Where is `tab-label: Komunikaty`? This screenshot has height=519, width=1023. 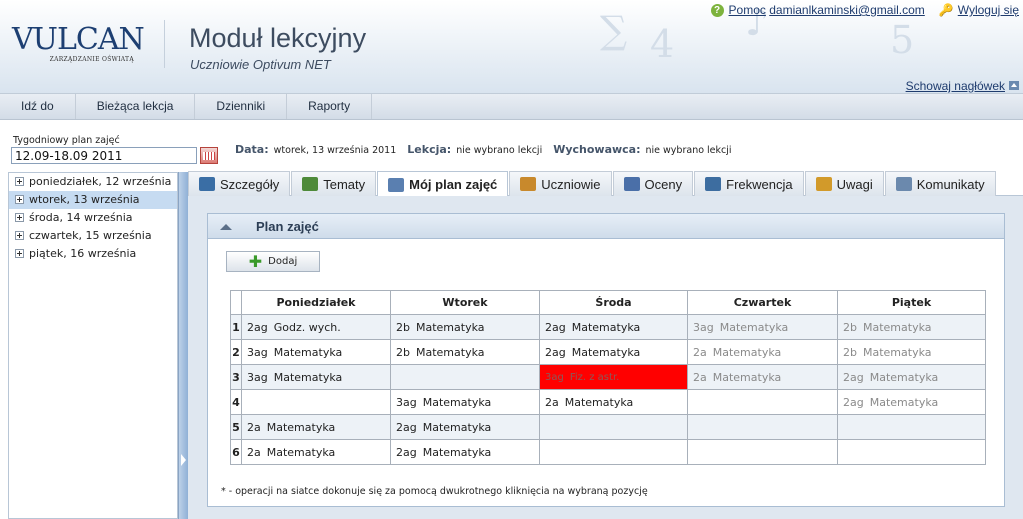
tab-label: Komunikaty is located at coordinates (950, 184).